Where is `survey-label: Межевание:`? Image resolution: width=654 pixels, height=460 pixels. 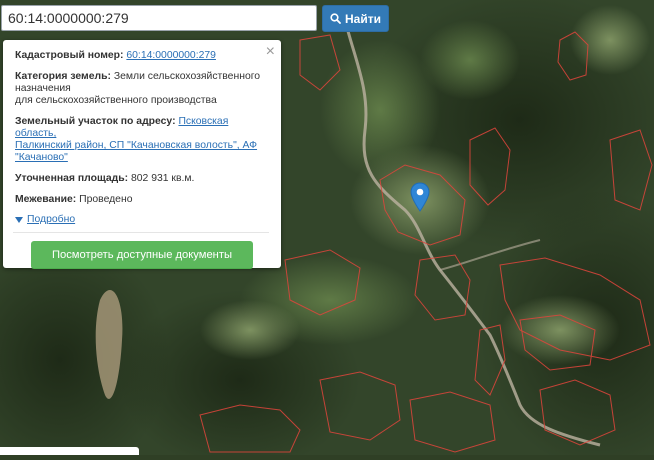
survey-label: Межевание: is located at coordinates (46, 199).